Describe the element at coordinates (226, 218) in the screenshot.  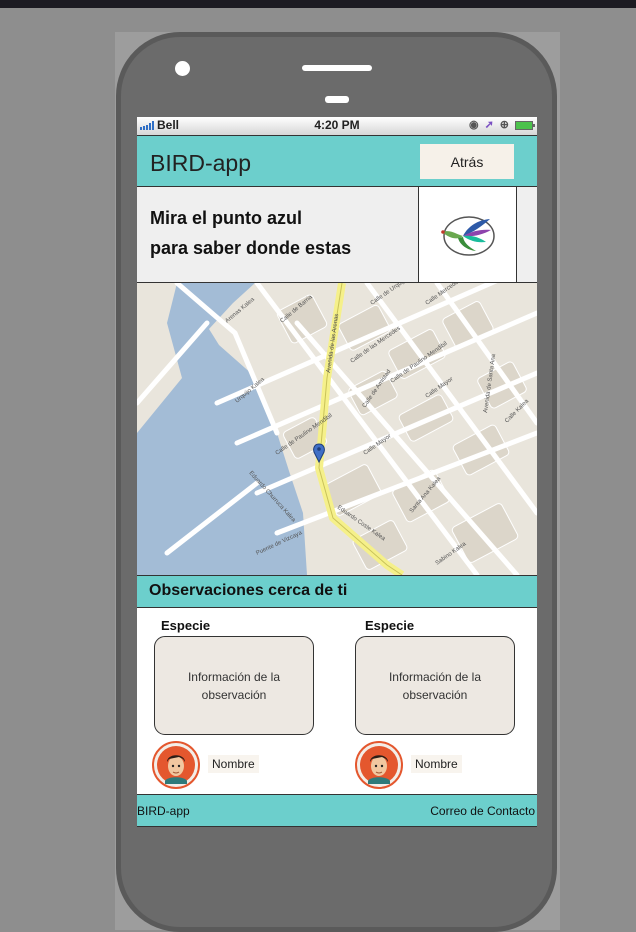
I see `banner-line-1: Mira el punto azul` at that location.